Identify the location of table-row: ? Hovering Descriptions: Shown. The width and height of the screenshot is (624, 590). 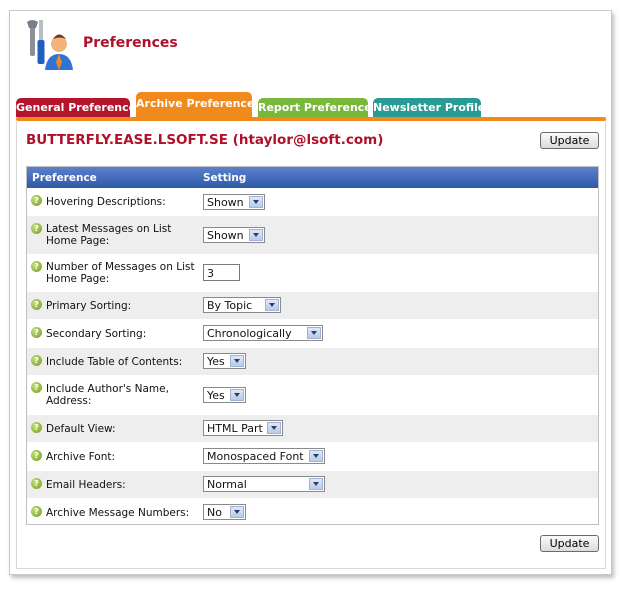
(312, 202).